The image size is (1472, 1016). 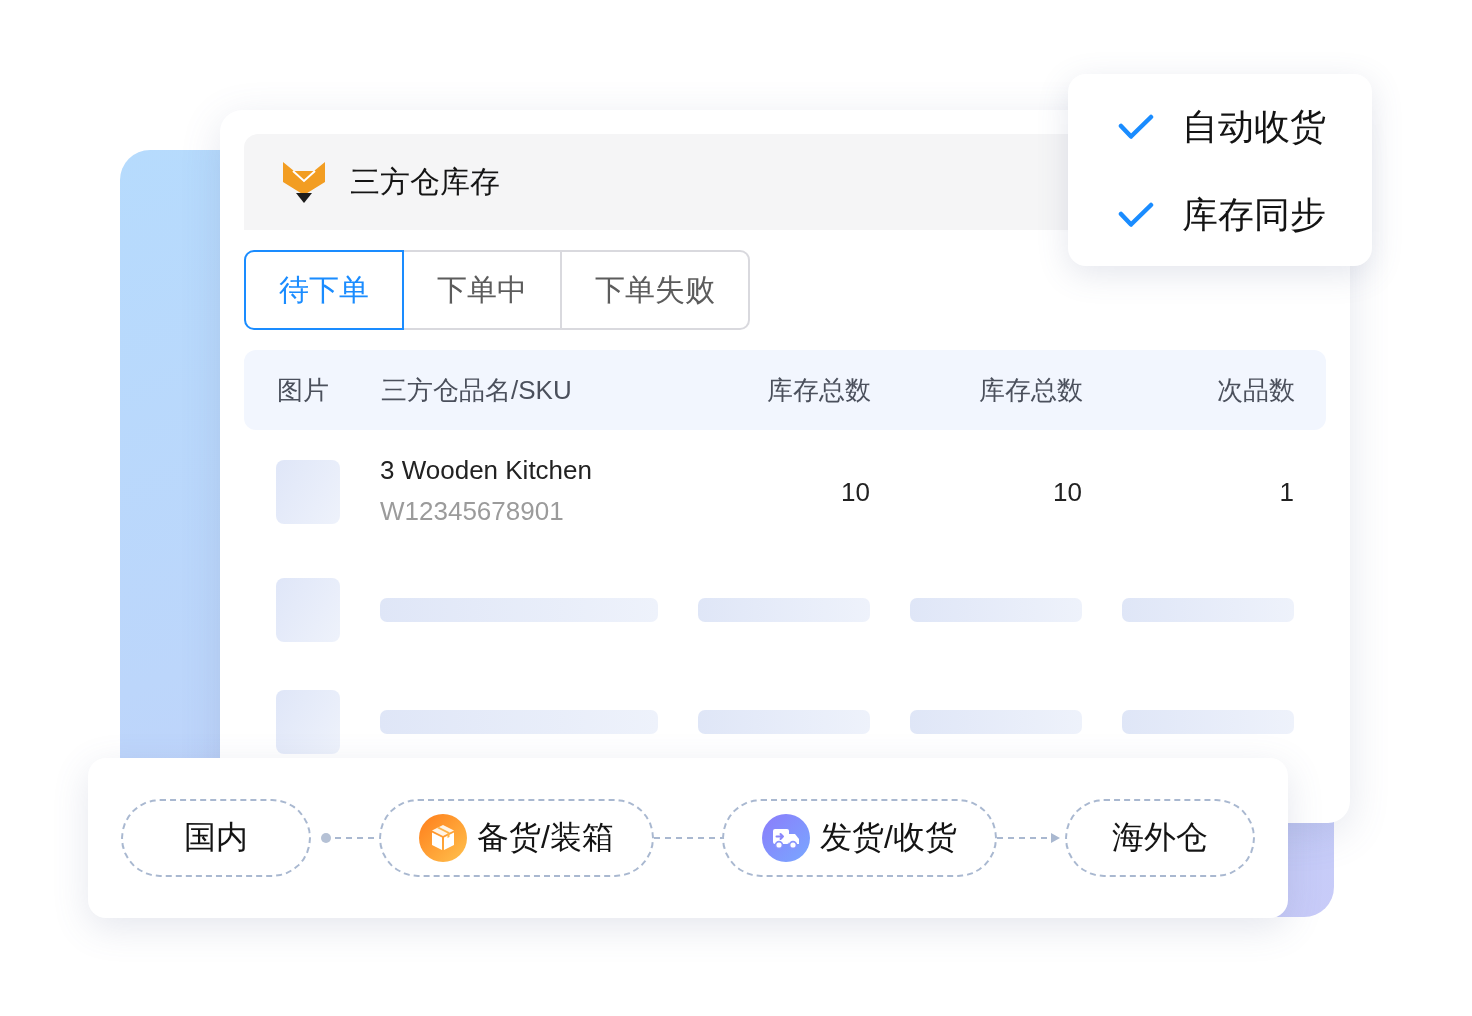 What do you see at coordinates (303, 390) in the screenshot?
I see `column-header: 图片` at bounding box center [303, 390].